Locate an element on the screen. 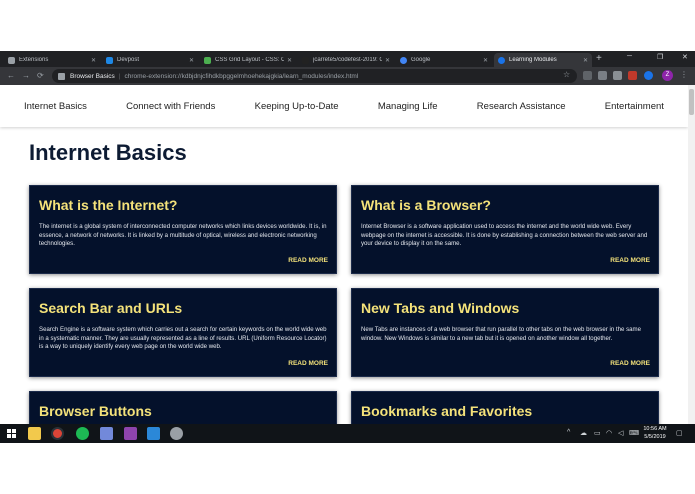  page-title: Internet Basics is located at coordinates (108, 152).